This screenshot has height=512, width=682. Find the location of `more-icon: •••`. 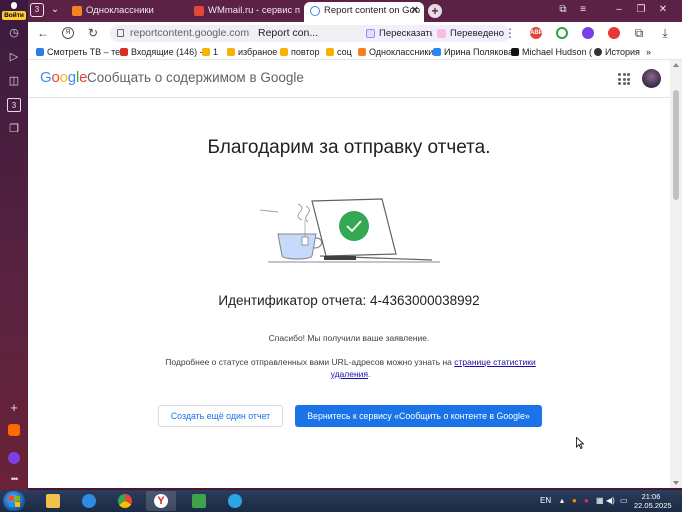

more-icon: ••• is located at coordinates (14, 479).